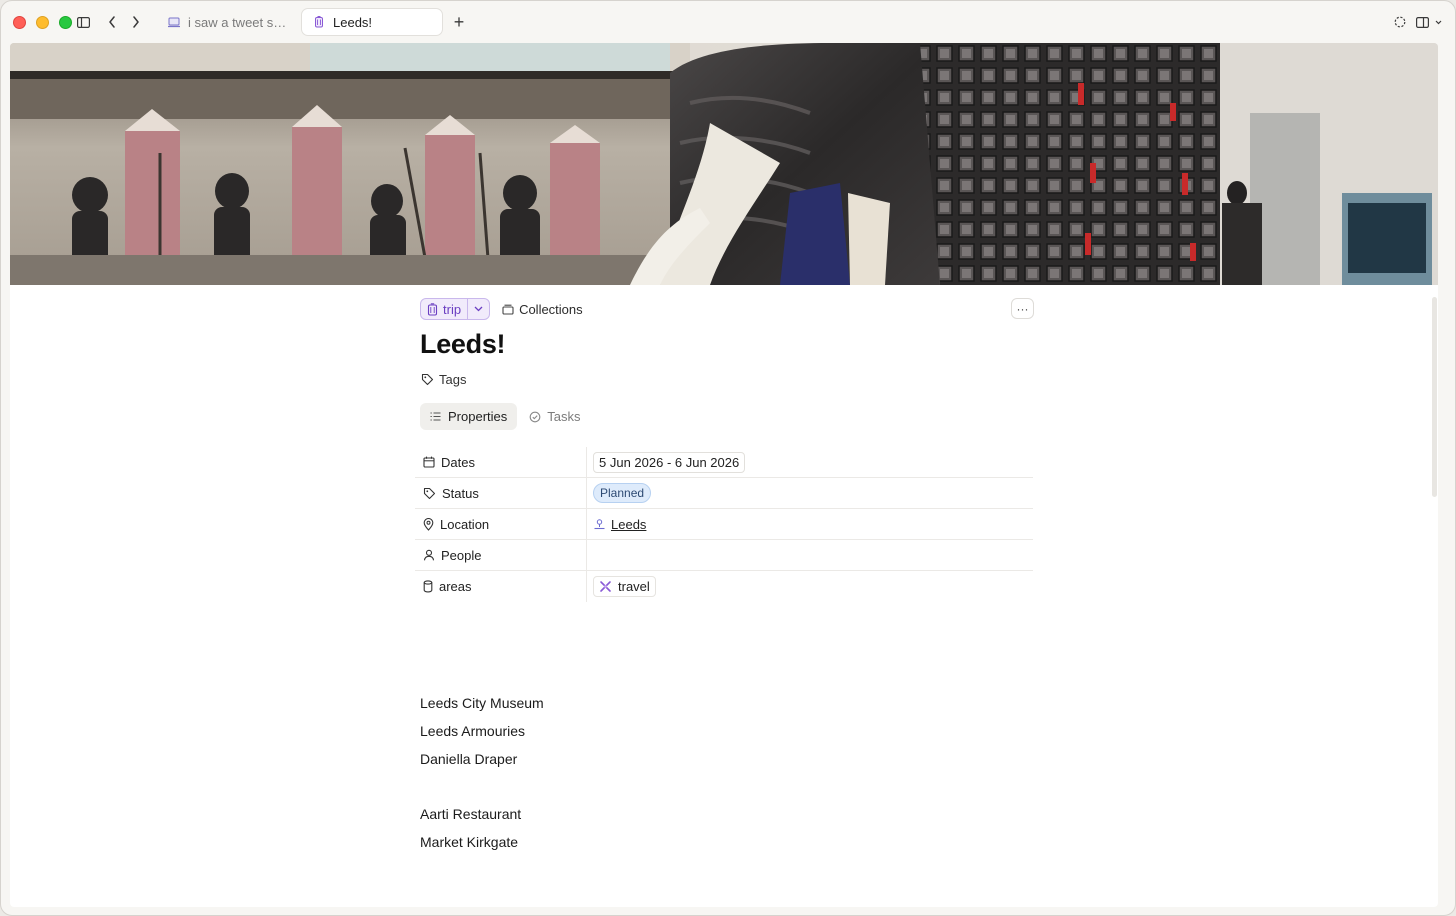  Describe the element at coordinates (482, 731) in the screenshot. I see `note-line: Leeds Armouries` at that location.